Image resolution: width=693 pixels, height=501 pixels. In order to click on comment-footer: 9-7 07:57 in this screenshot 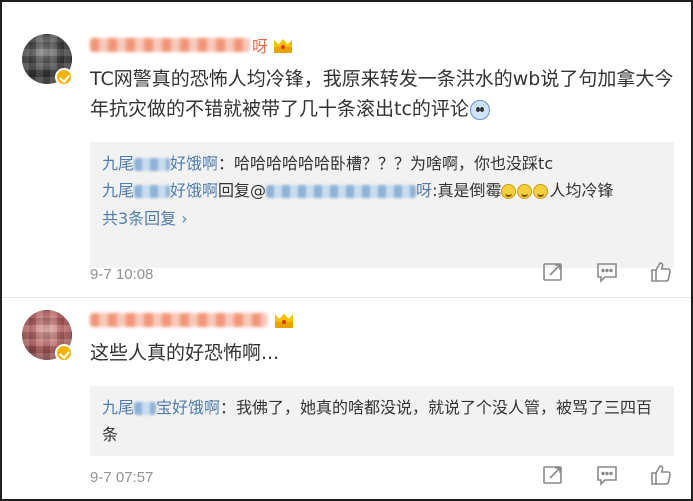, I will do `click(387, 477)`.